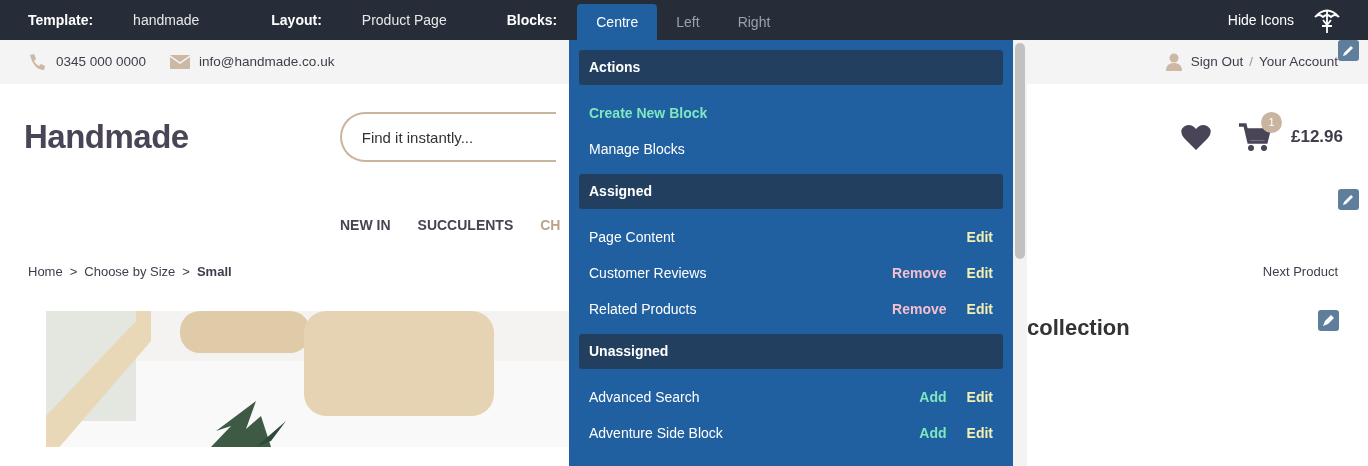 This screenshot has height=466, width=1368. I want to click on block-item: Related Products, so click(643, 309).